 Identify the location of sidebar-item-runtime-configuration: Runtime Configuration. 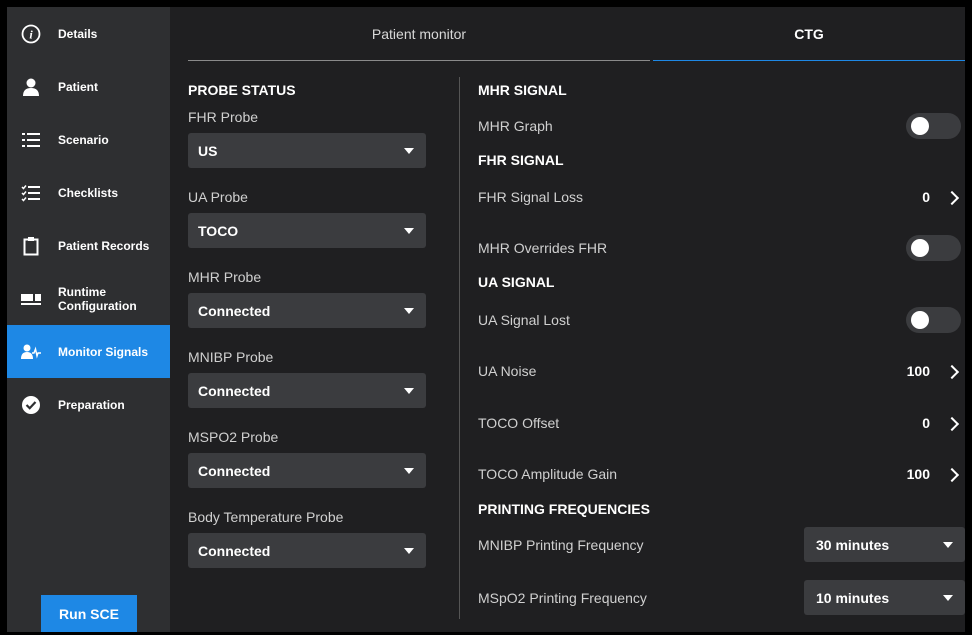
(88, 298).